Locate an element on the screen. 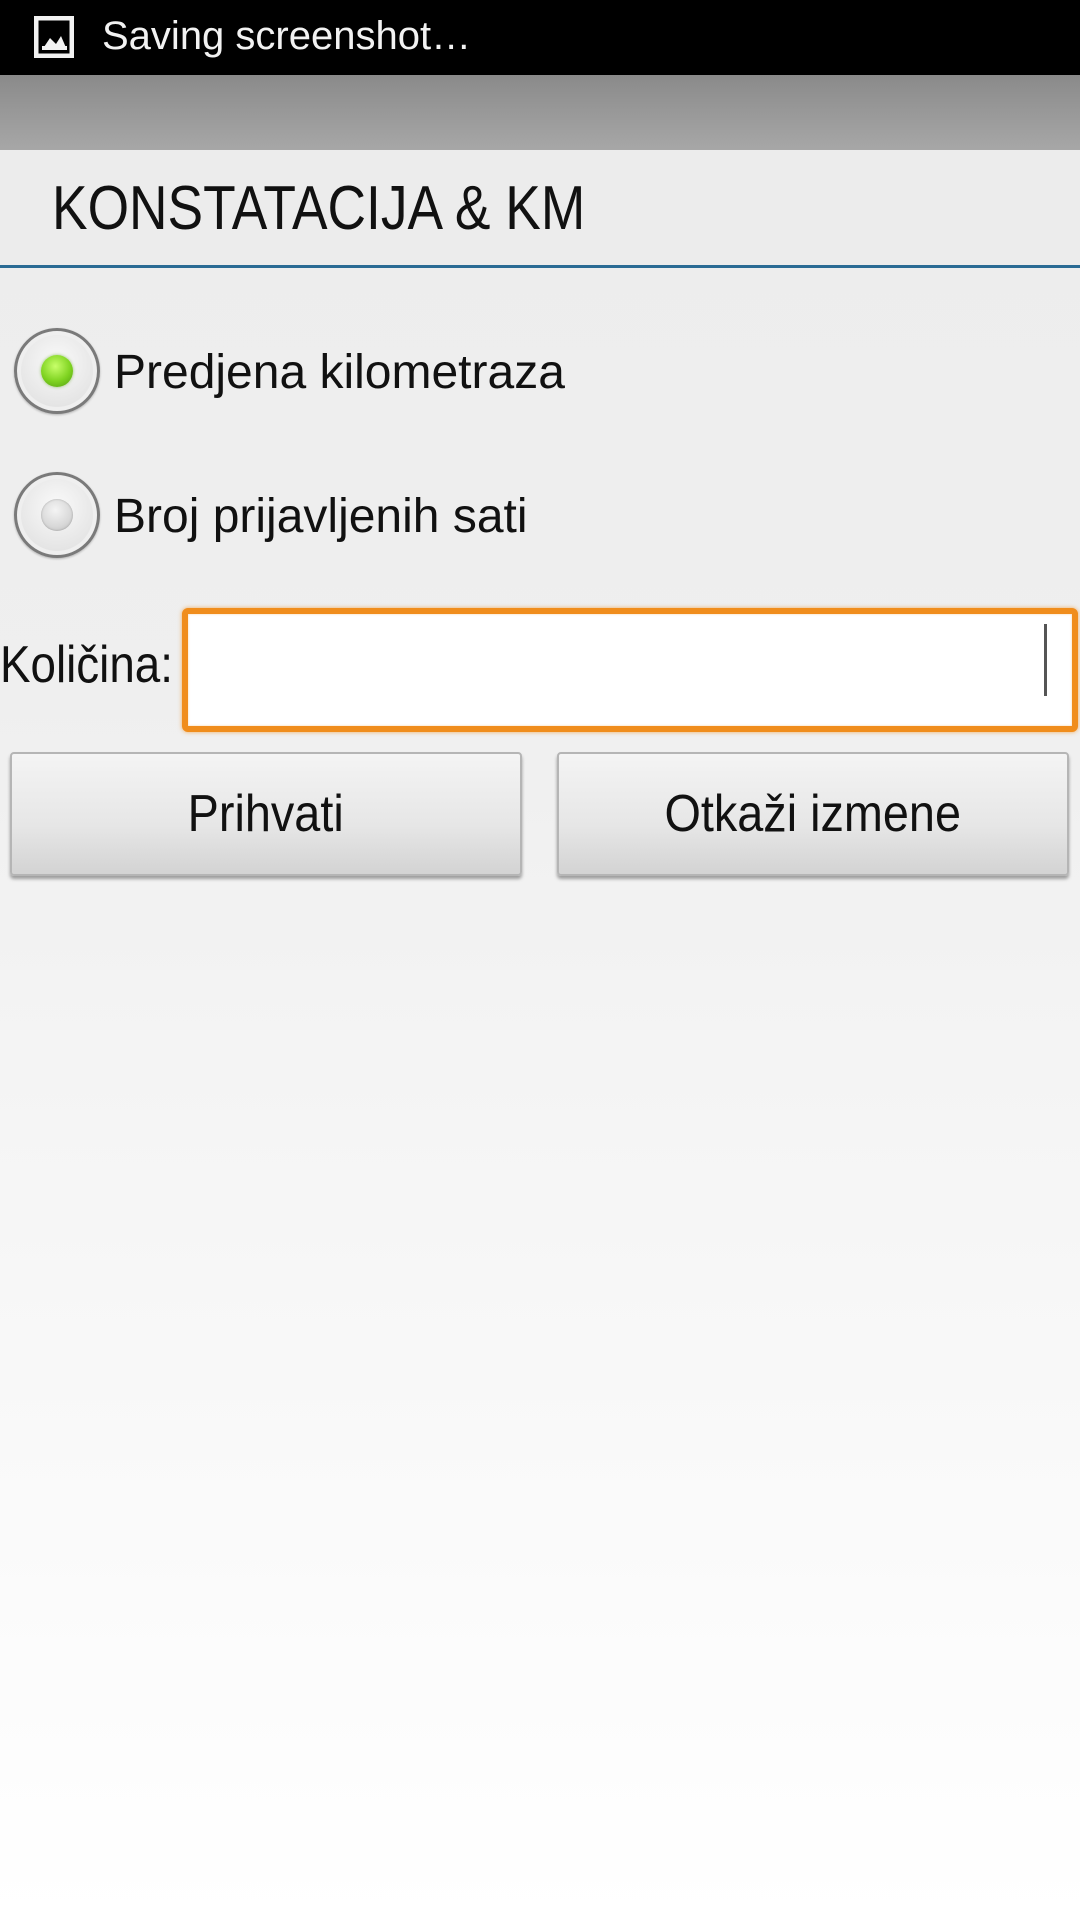 The height and width of the screenshot is (1920, 1080). accept-button-label: Prihvati is located at coordinates (266, 814).